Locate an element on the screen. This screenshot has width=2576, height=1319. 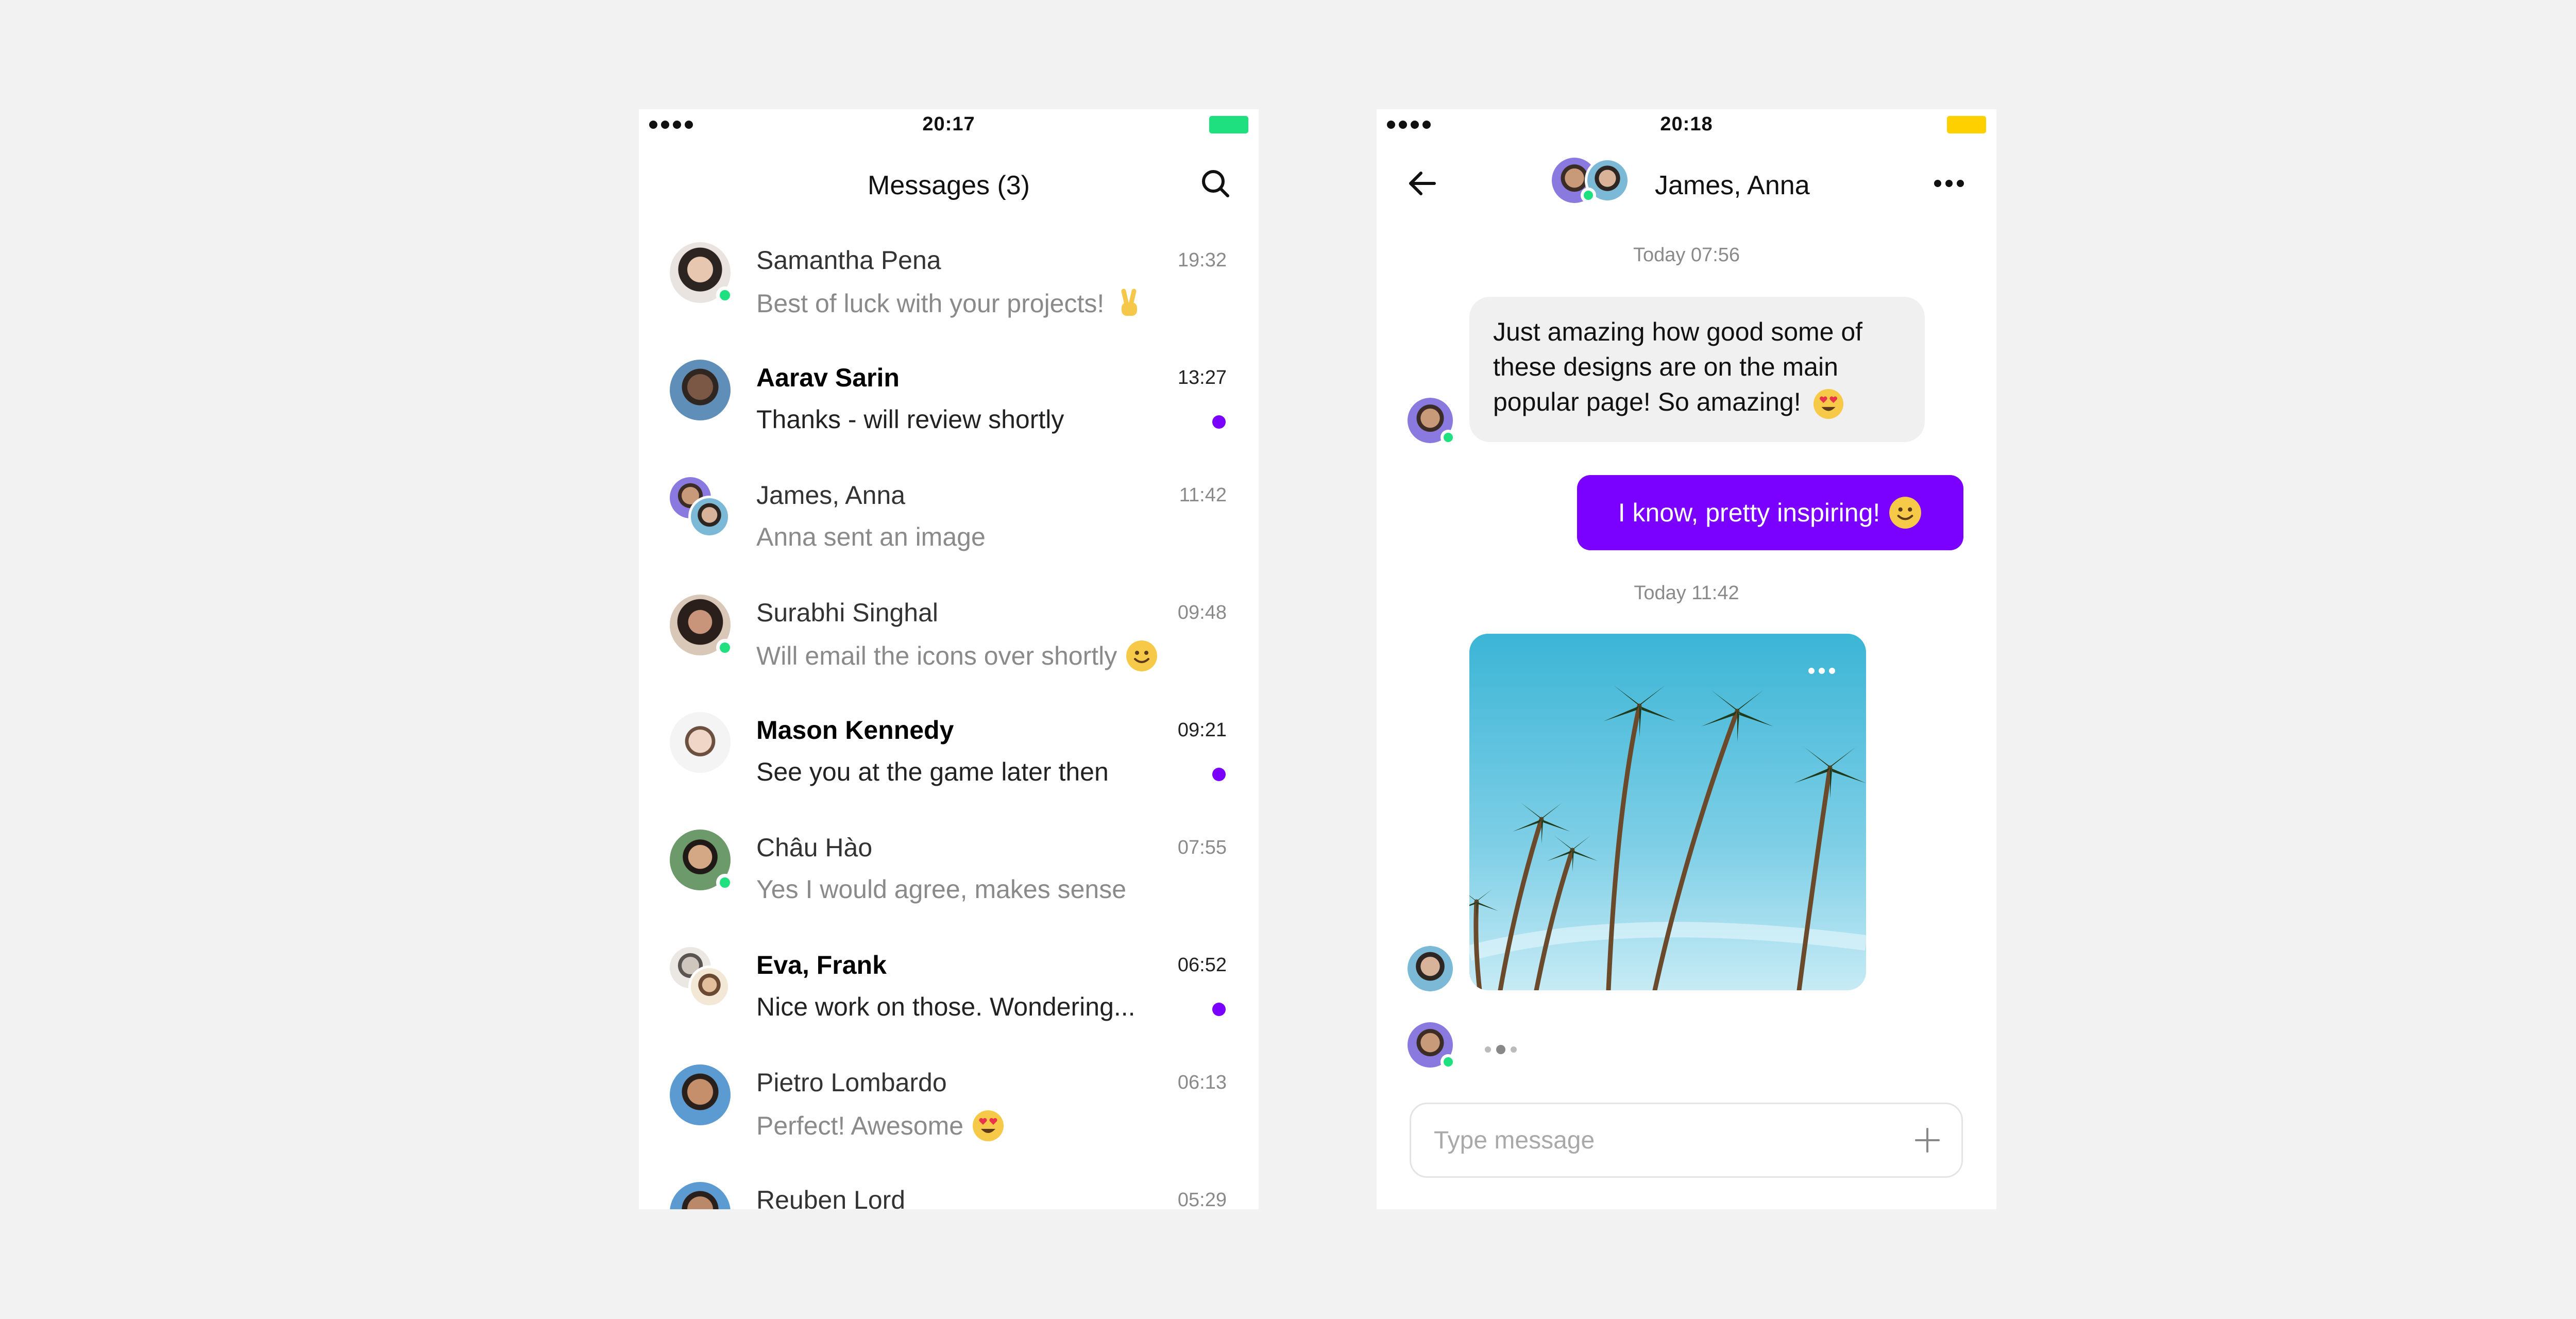
timestamp: 09:48 is located at coordinates (1202, 612).